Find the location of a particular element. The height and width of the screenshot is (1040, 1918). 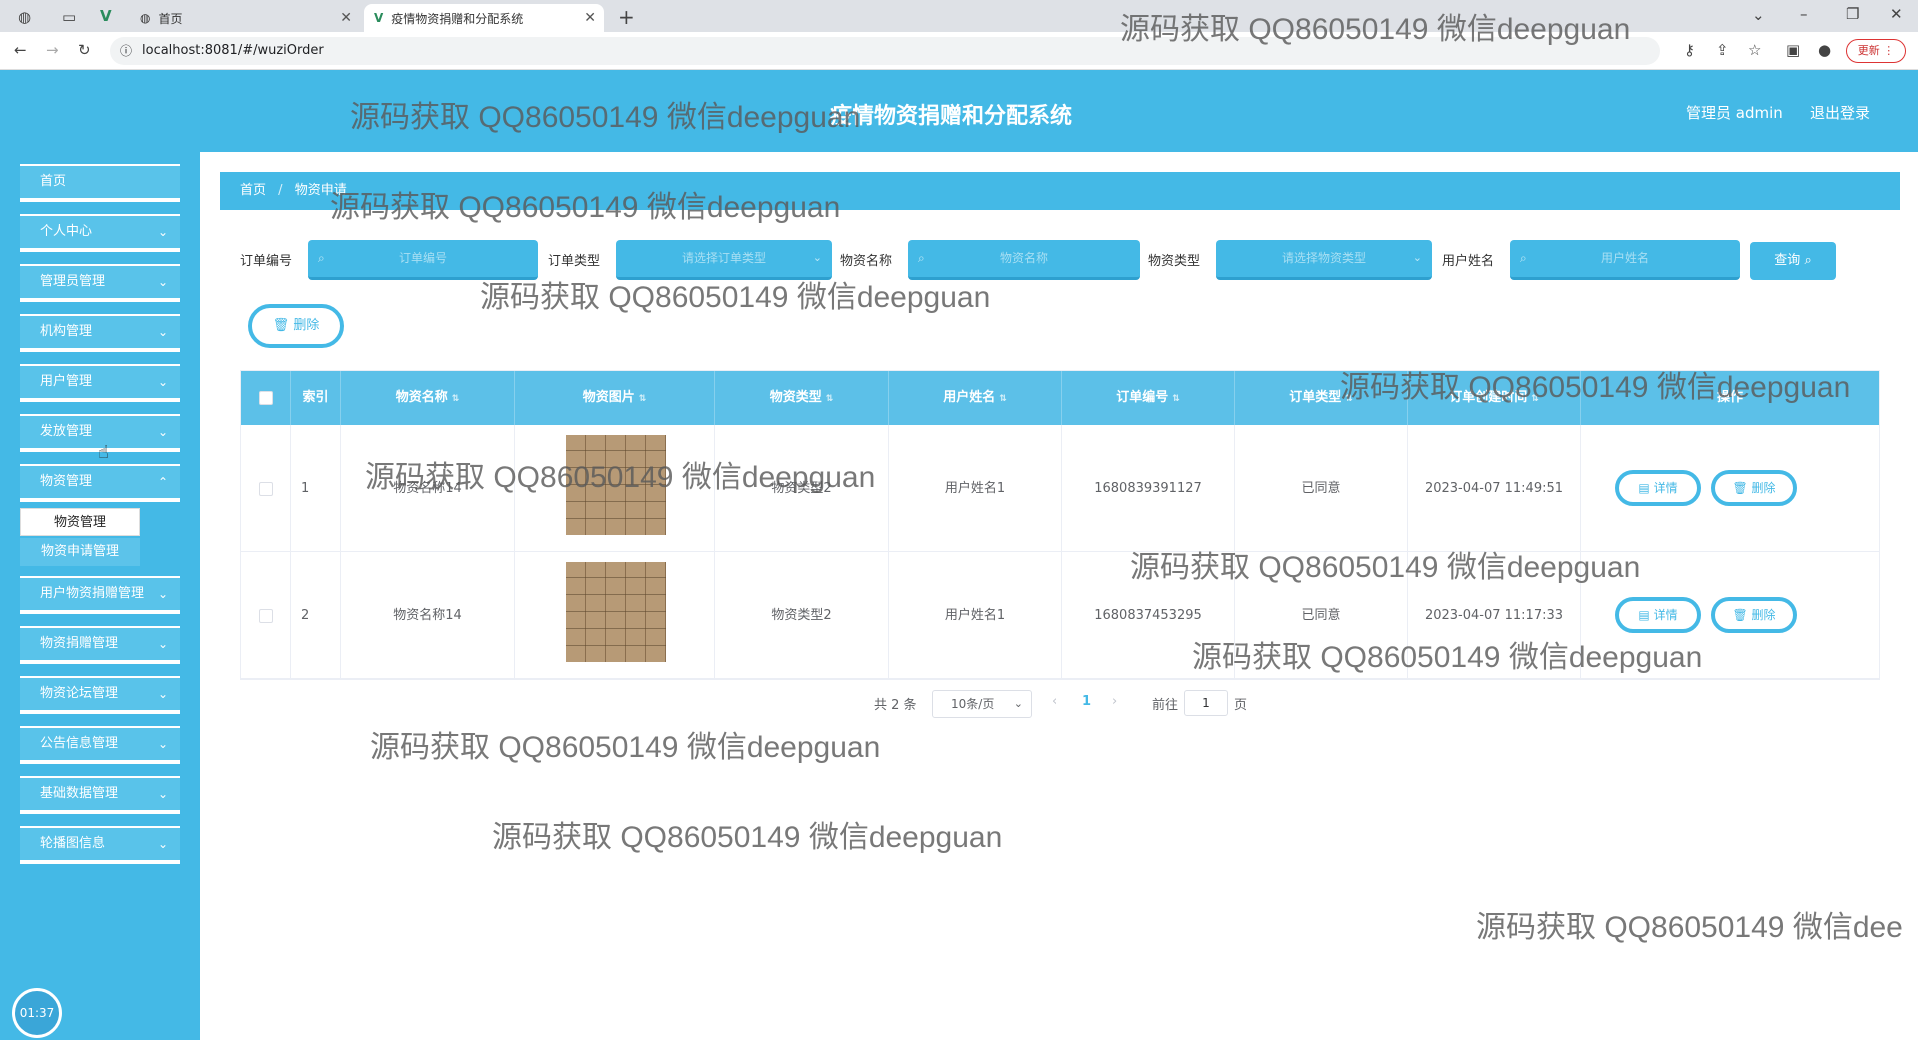

breadcrumb-home: 首页 is located at coordinates (253, 190).